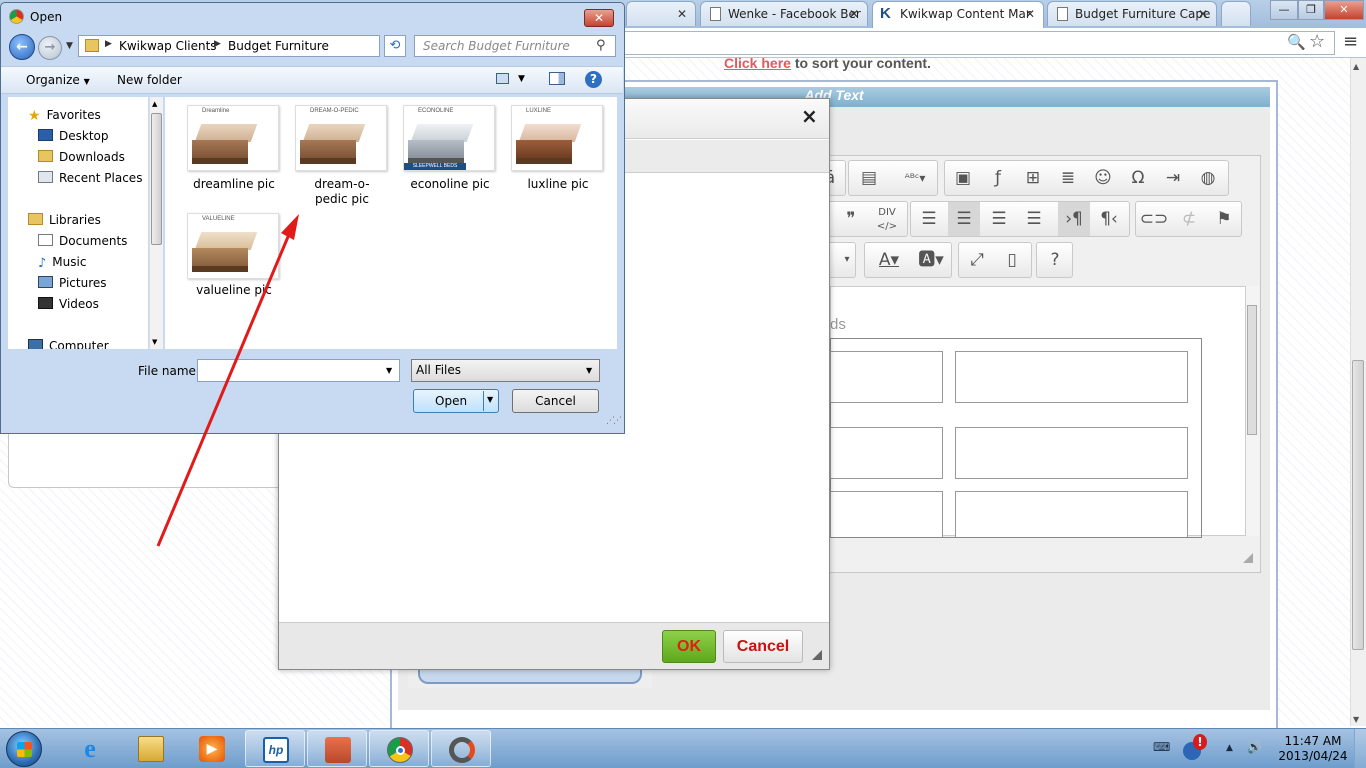  What do you see at coordinates (73, 136) in the screenshot?
I see `nav-desktop: Desktop` at bounding box center [73, 136].